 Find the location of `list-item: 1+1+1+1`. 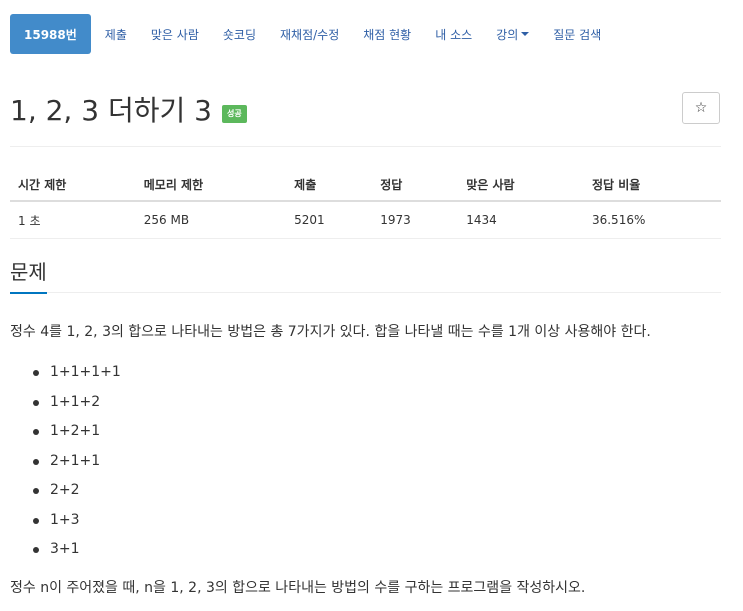

list-item: 1+1+1+1 is located at coordinates (65, 373).